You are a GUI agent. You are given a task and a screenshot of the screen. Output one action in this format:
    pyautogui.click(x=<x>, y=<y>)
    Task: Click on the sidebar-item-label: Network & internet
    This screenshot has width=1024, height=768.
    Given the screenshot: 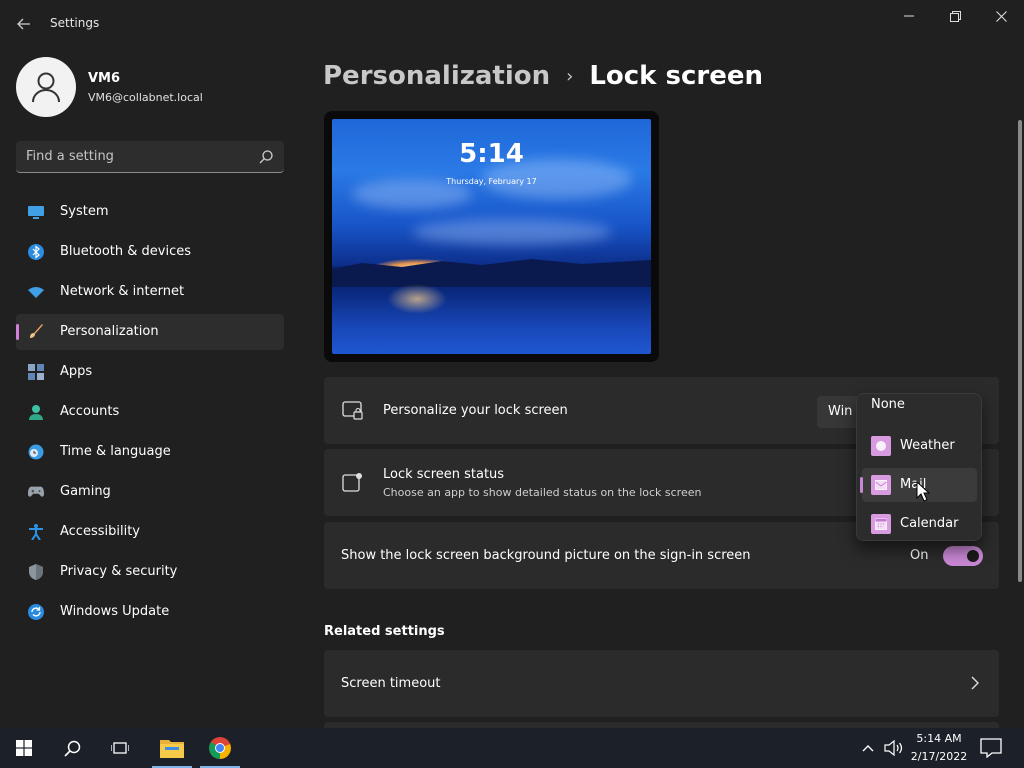 What is the action you would take?
    pyautogui.click(x=122, y=291)
    